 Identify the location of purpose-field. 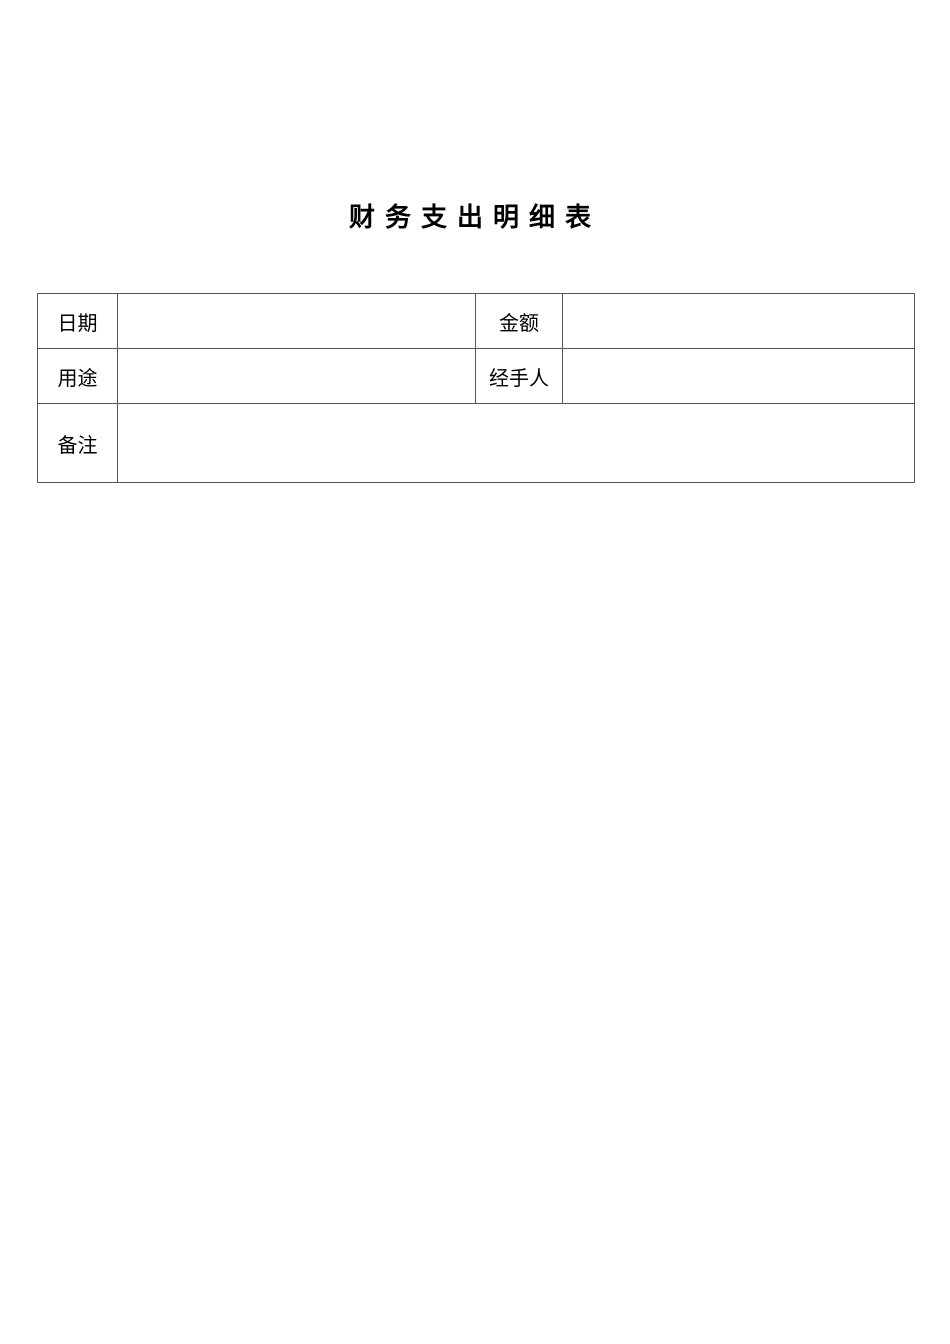
(296, 376).